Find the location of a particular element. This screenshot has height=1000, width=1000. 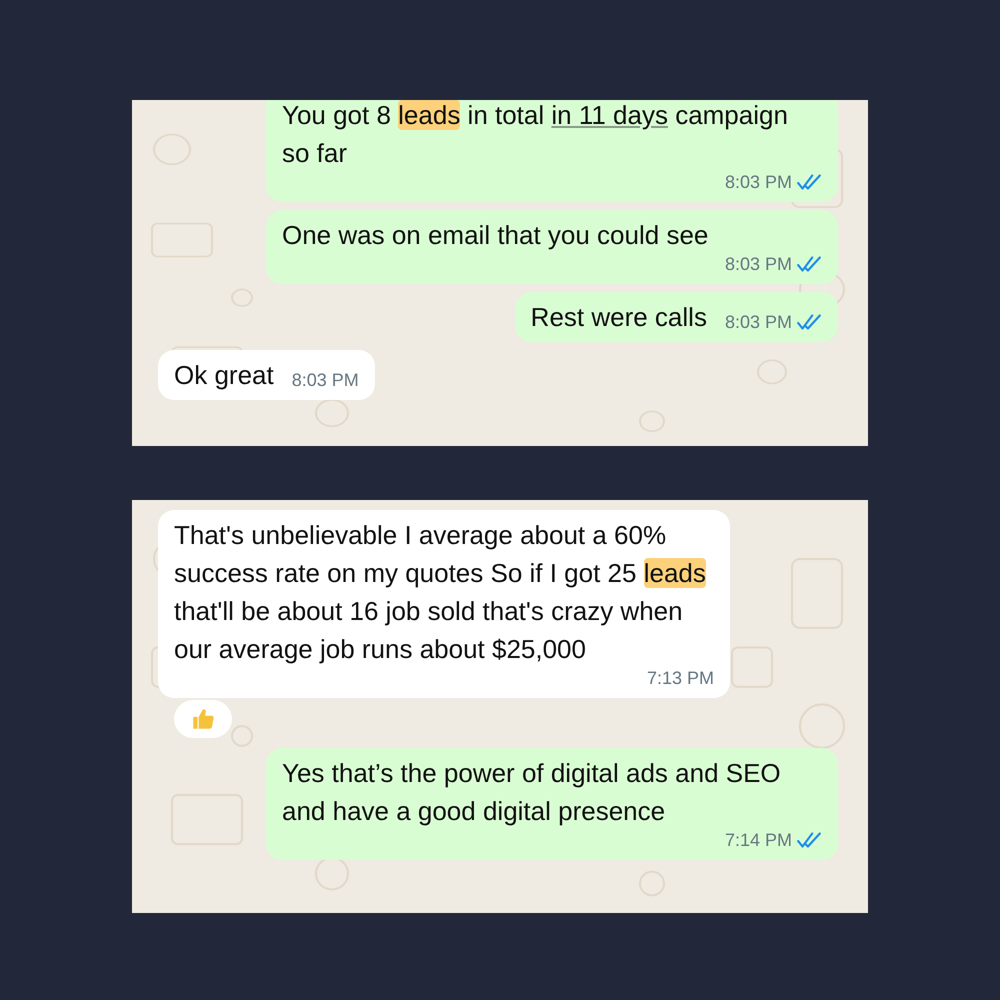

message-text: One was on email that you could see is located at coordinates (495, 235).